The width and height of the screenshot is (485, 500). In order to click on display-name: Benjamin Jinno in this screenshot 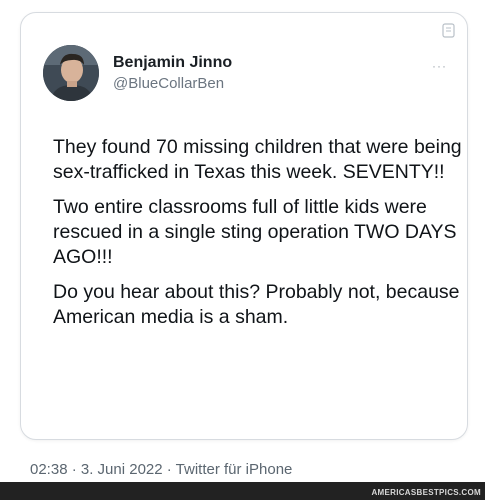, I will do `click(172, 63)`.